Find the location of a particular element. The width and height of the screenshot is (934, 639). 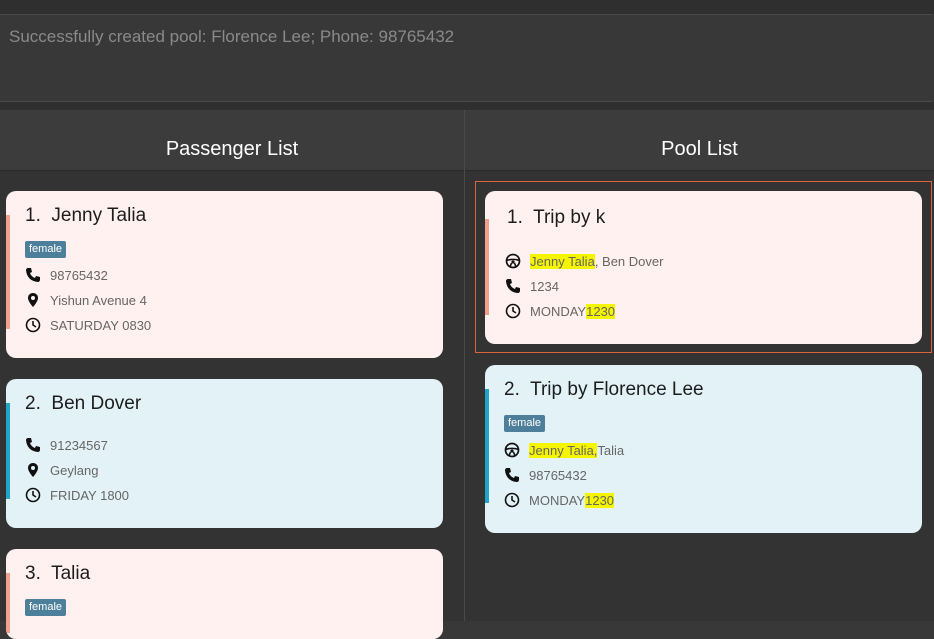

pool-title: 1. Trip by k is located at coordinates (556, 217).